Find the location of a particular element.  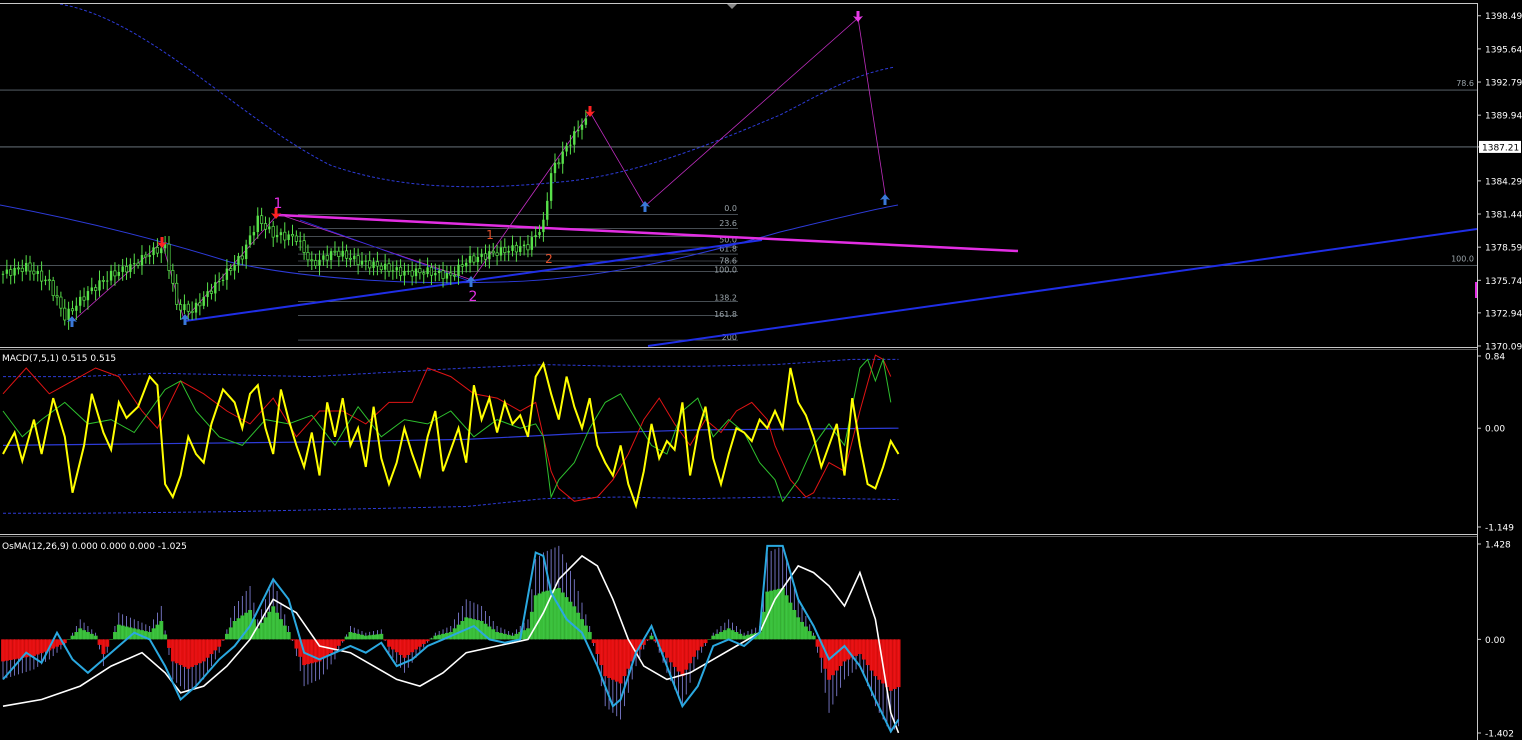

wave-label: 2 is located at coordinates (549, 259).